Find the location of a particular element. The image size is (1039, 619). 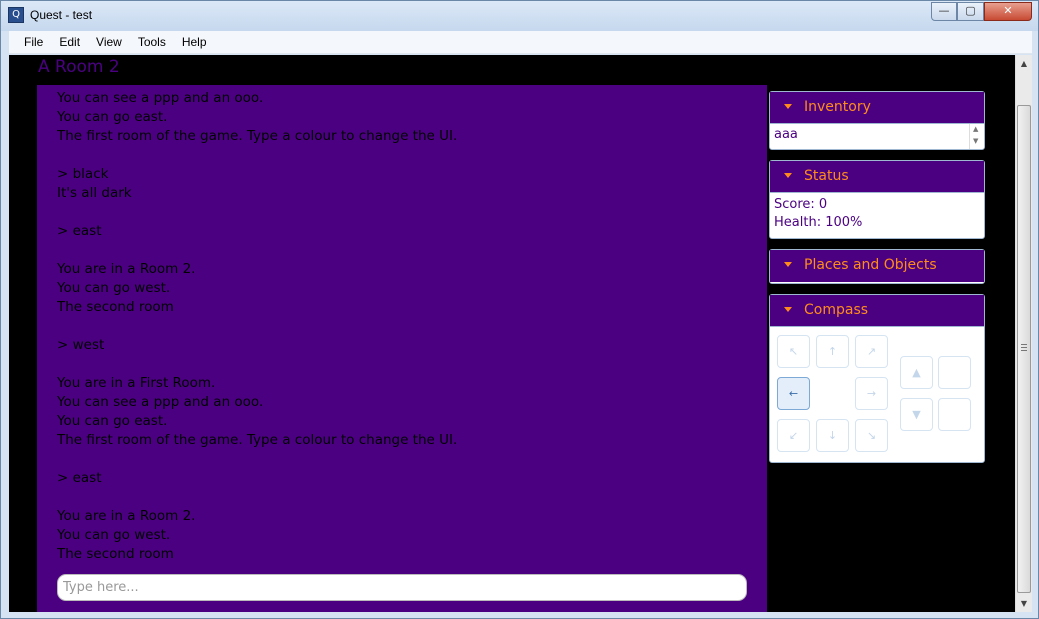

room-title: A Room 2 is located at coordinates (79, 67).